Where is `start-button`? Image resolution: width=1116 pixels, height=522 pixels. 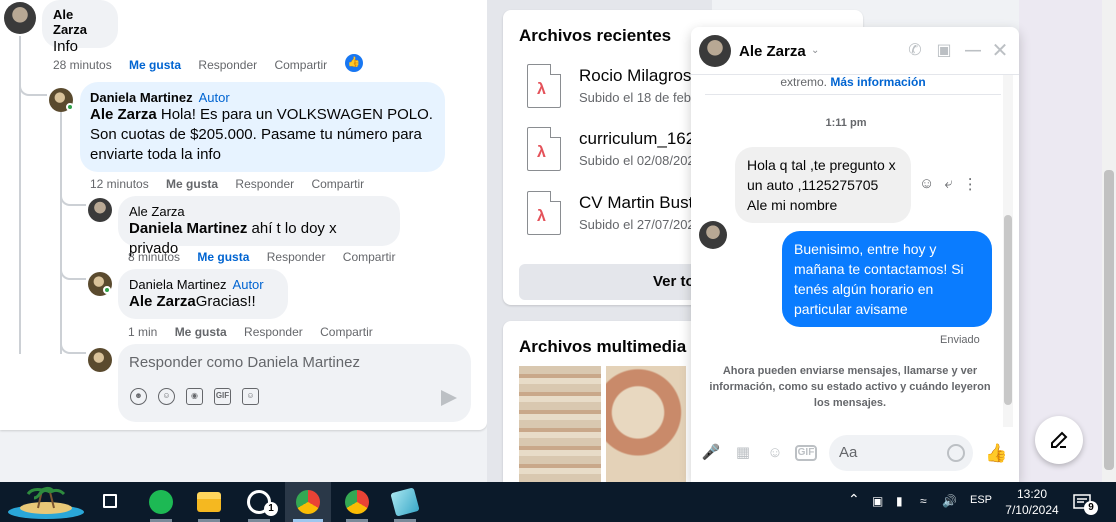
start-button is located at coordinates (45, 502).